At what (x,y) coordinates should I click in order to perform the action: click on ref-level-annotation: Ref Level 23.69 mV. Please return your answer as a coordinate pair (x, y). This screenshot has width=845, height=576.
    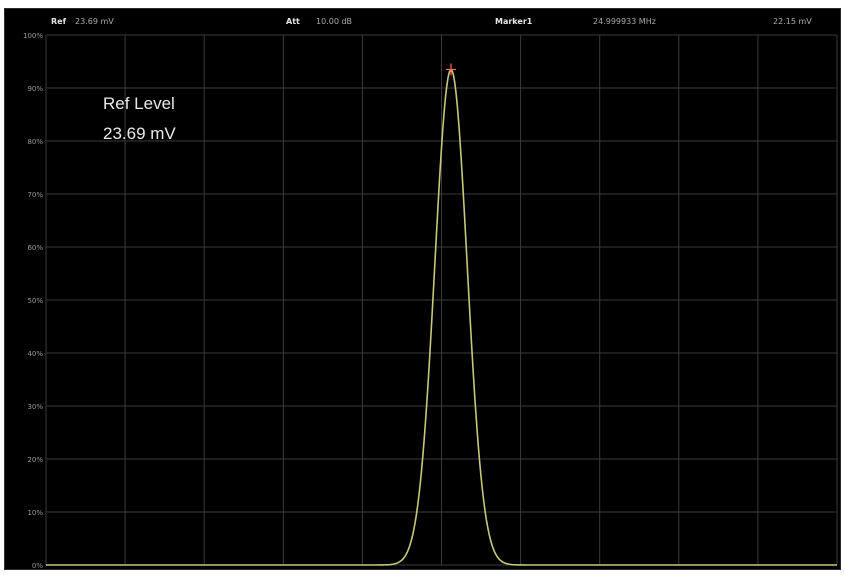
    Looking at the image, I should click on (139, 119).